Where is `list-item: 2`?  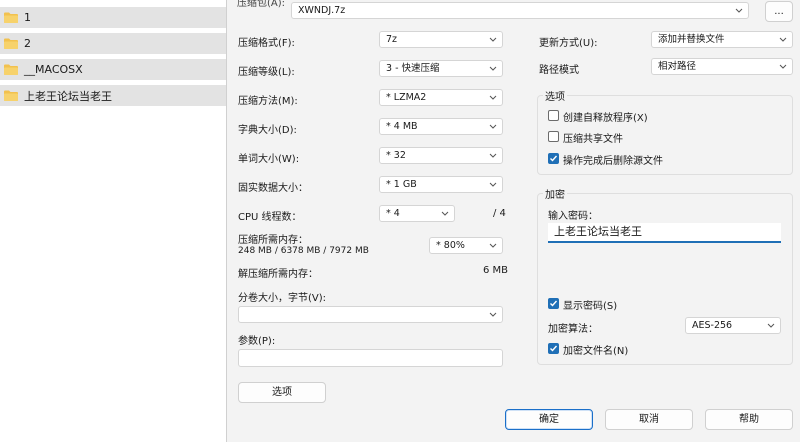
list-item: 2 is located at coordinates (113, 43).